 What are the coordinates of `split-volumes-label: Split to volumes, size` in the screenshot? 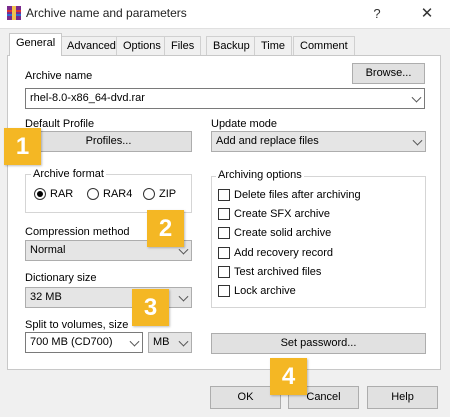 It's located at (77, 325).